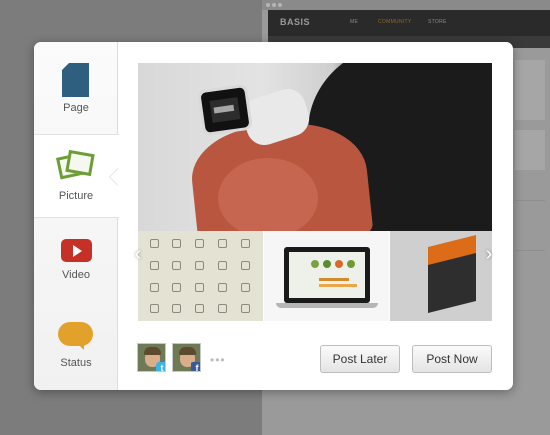  I want to click on post-type-sidebar: Page Picture Video Status, so click(76, 216).